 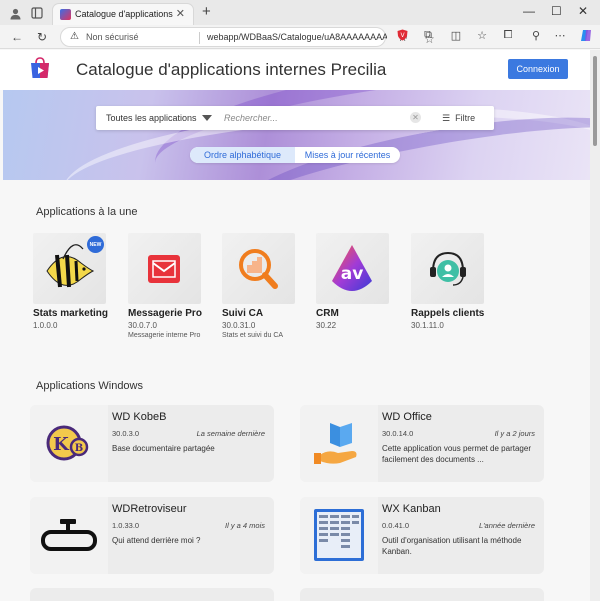 What do you see at coordinates (17, 37) in the screenshot?
I see `back-icon: ←` at bounding box center [17, 37].